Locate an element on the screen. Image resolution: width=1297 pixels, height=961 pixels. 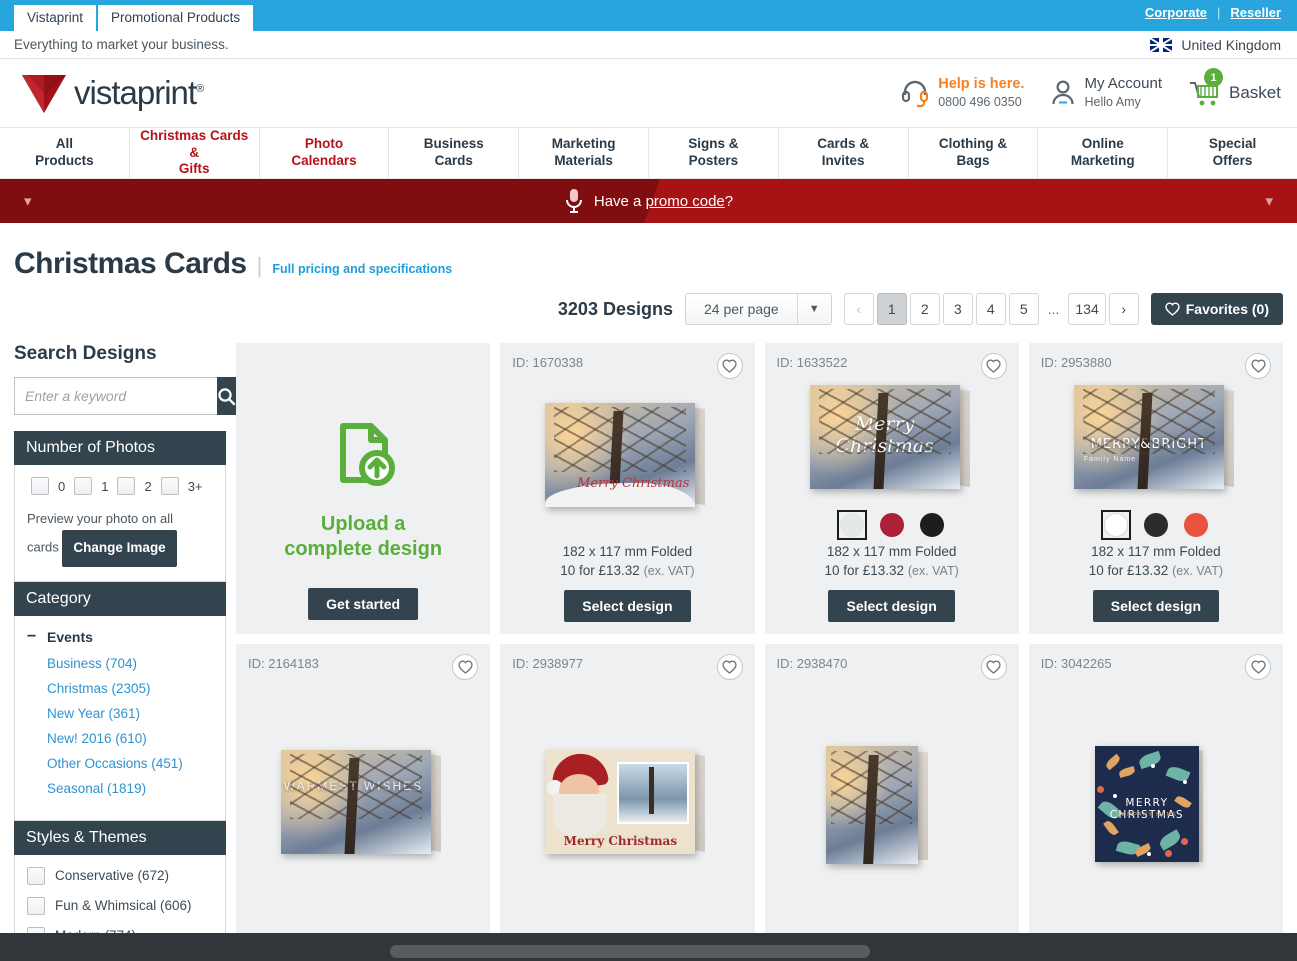
tab-promotional-products: Promotional Products is located at coordinates (176, 18).